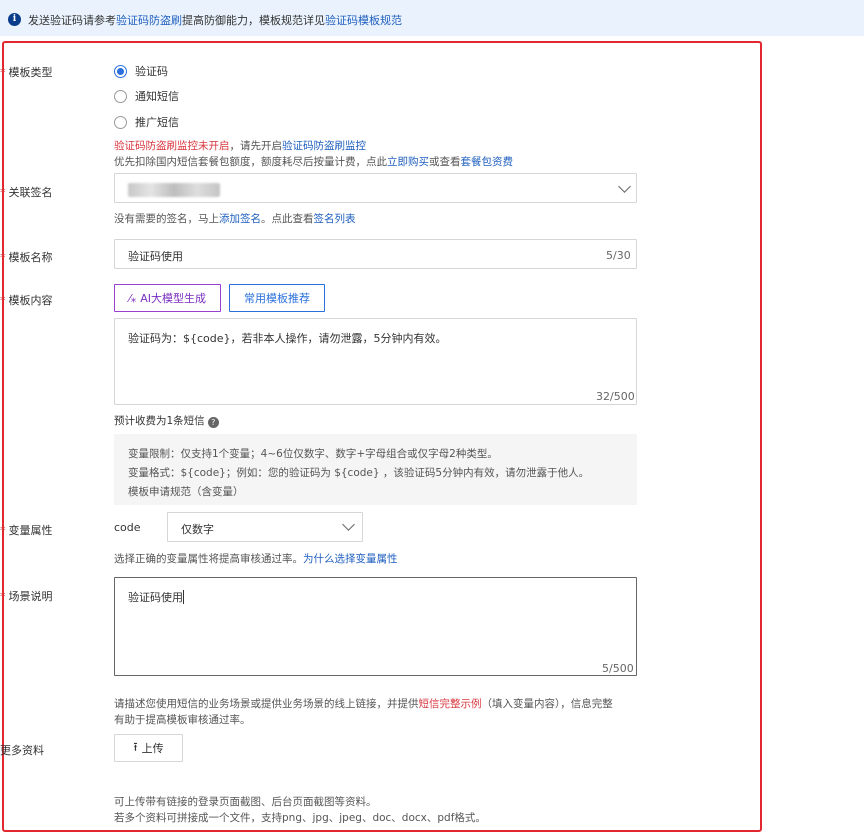  I want to click on scene-help-line2: 有助于提高模板审核通过率。, so click(182, 720).